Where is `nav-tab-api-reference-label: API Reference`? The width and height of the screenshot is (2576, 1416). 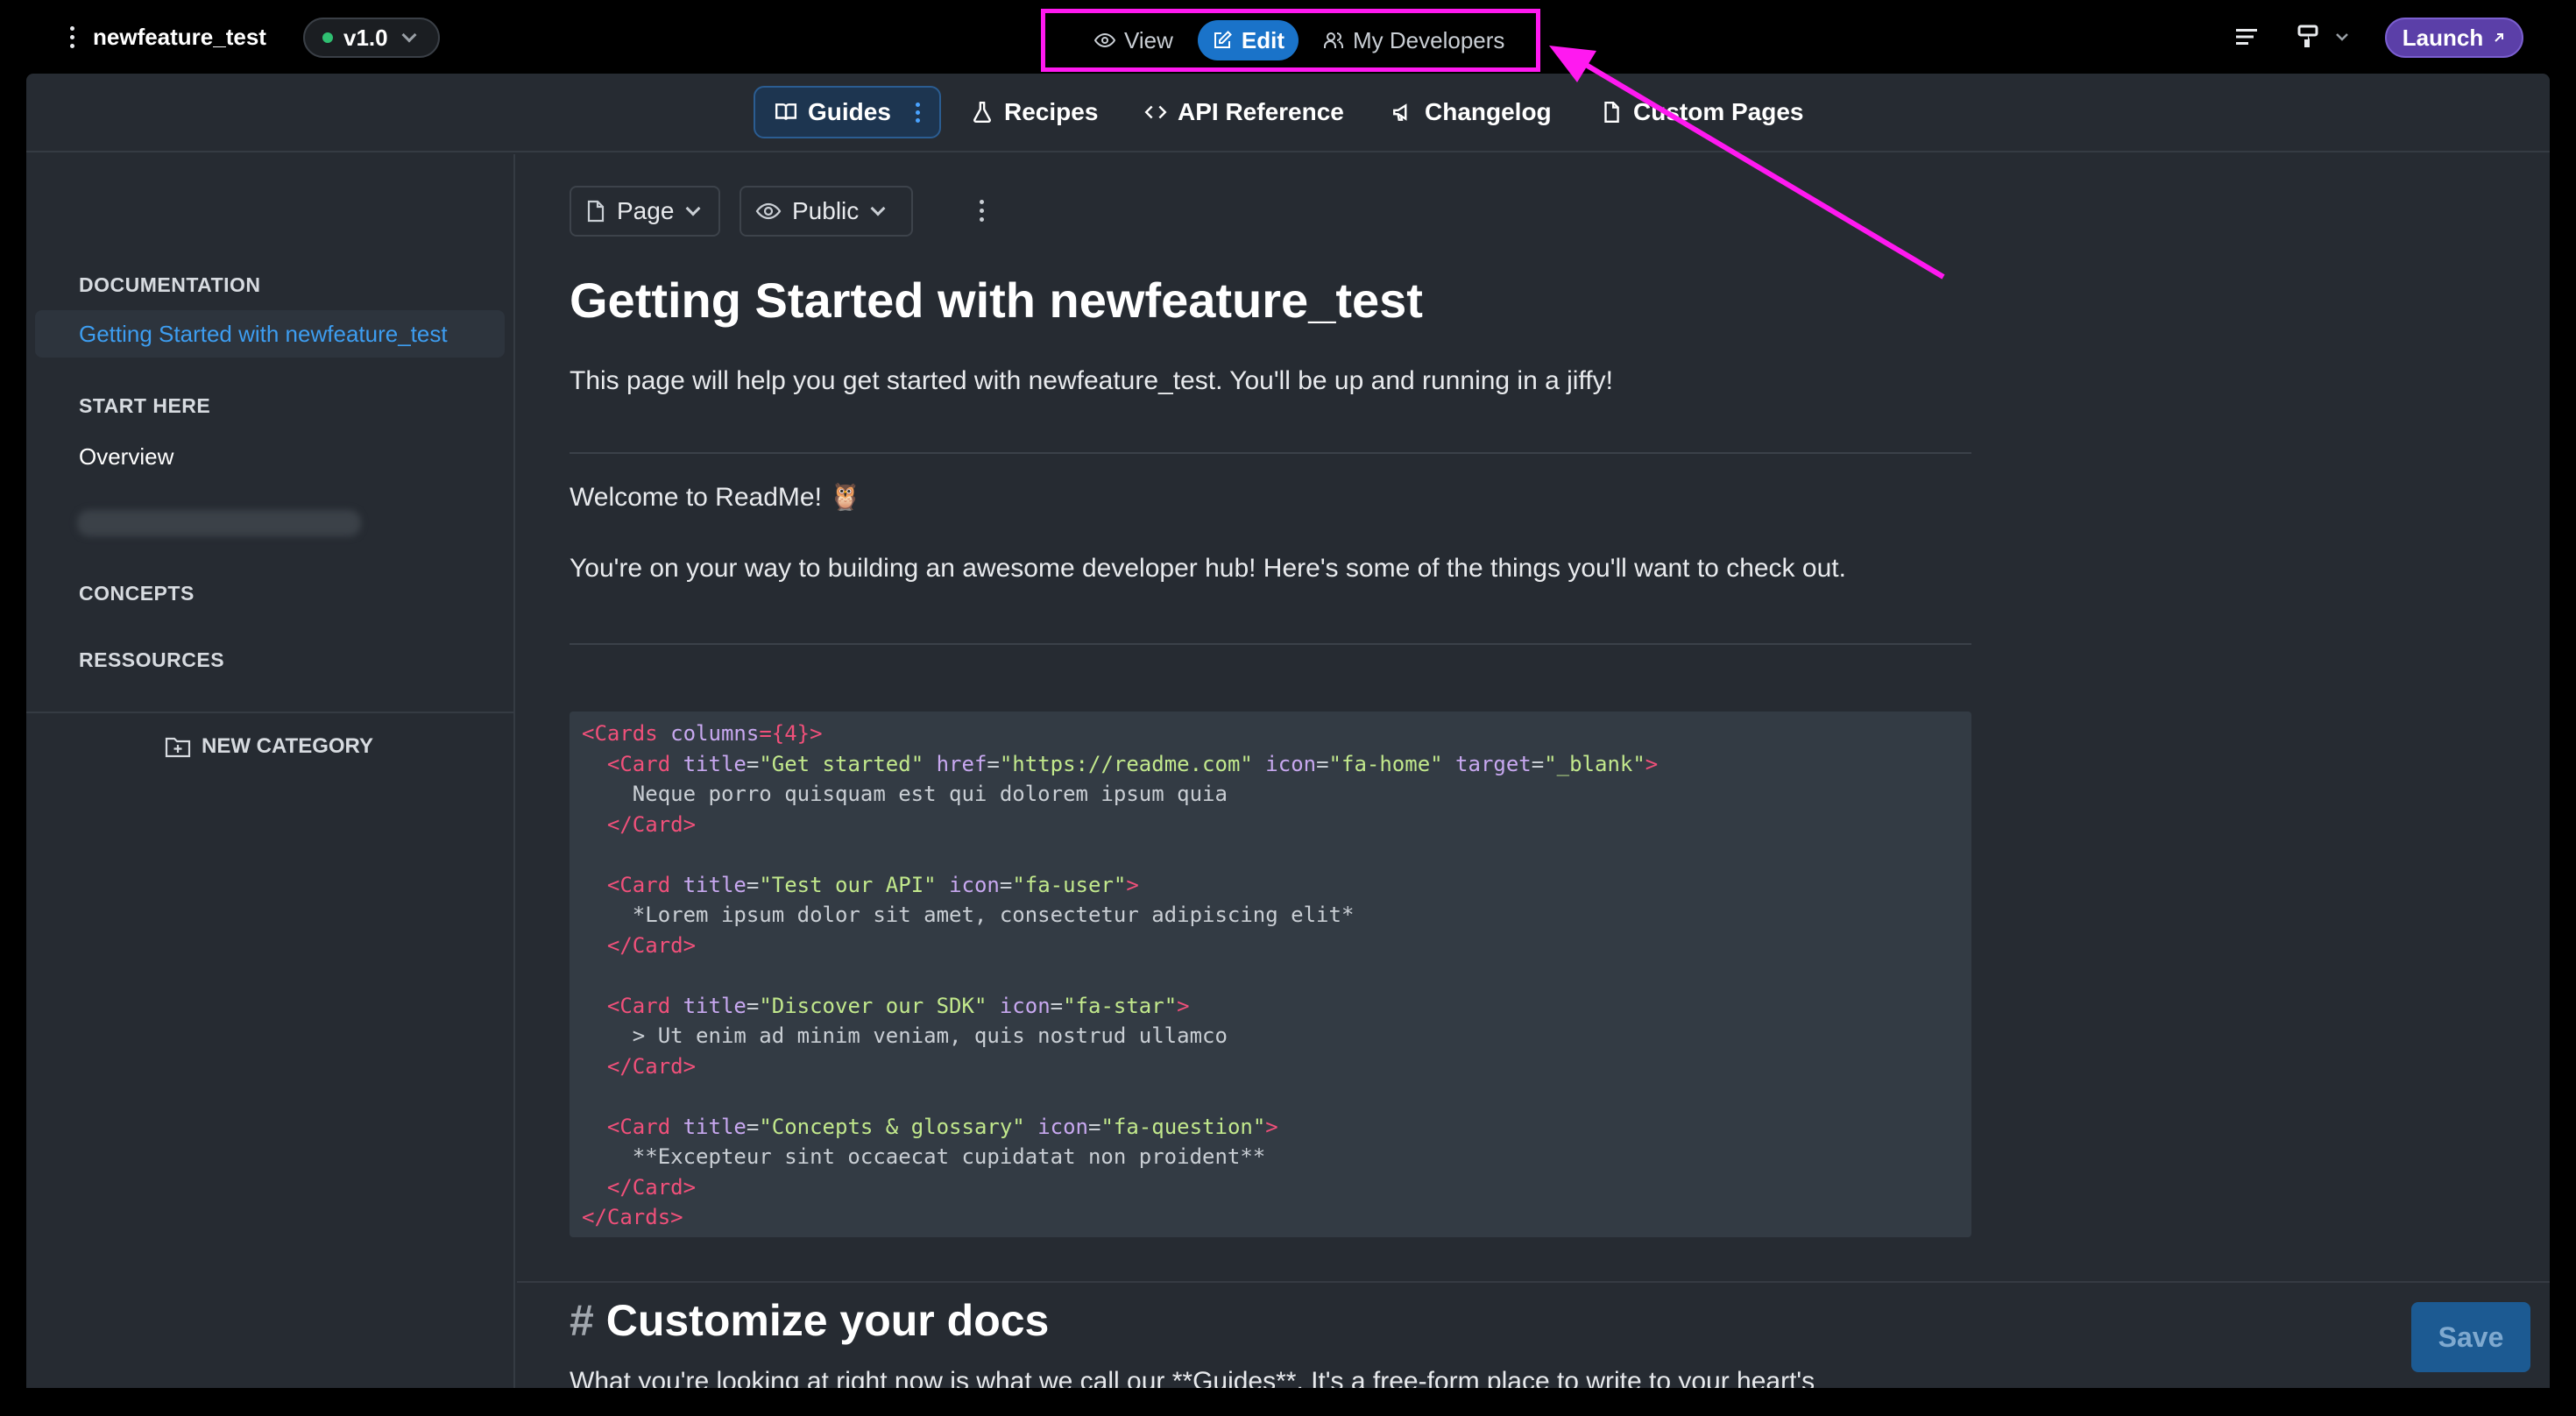
nav-tab-api-reference-label: API Reference is located at coordinates (1261, 111).